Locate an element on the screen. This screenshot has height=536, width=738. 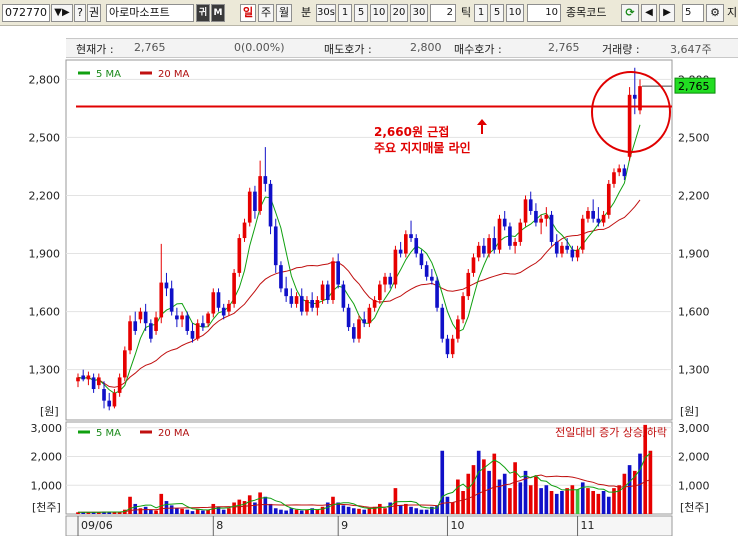
next-arrow-icon: ▶ is located at coordinates (667, 13).